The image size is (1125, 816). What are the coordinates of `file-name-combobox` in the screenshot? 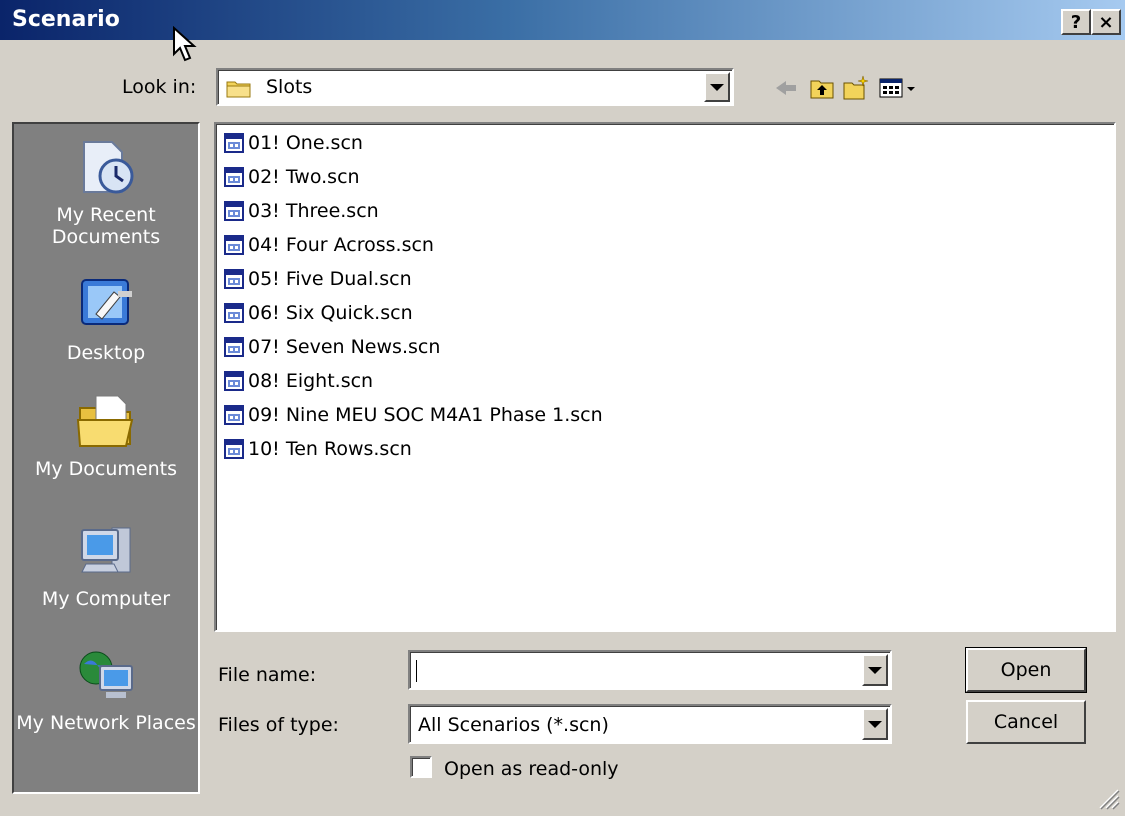 It's located at (650, 670).